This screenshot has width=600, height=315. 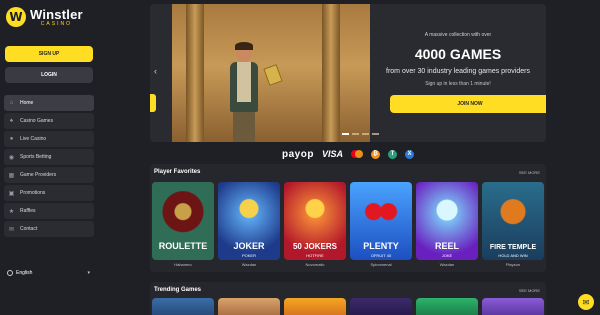 I want to click on game-title: ROULETTE, so click(x=183, y=246).